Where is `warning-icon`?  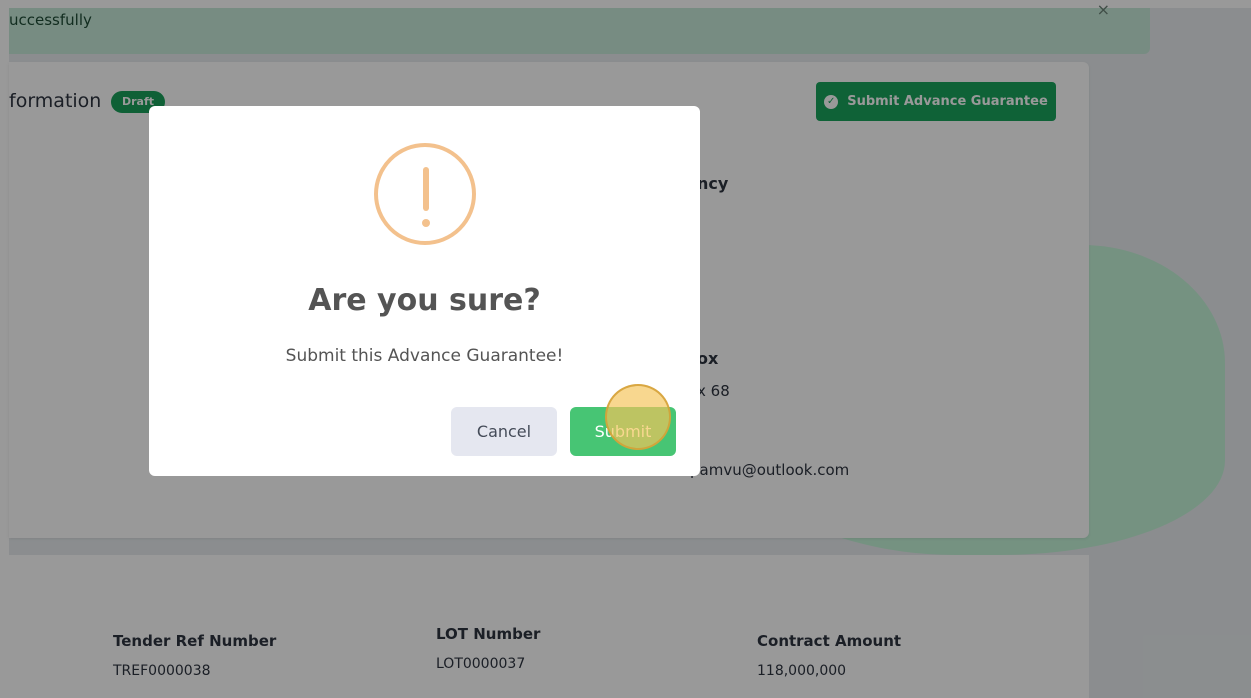
warning-icon is located at coordinates (425, 194).